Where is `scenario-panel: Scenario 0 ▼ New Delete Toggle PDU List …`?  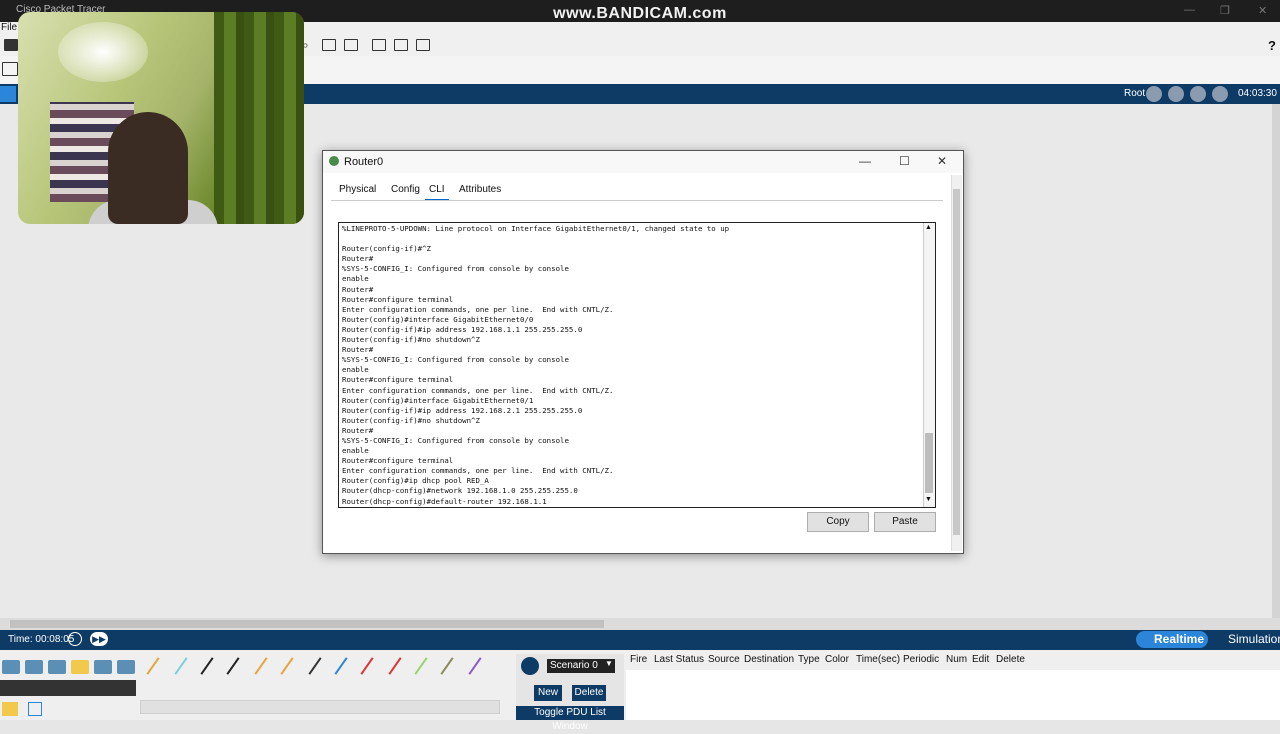 scenario-panel: Scenario 0 ▼ New Delete Toggle PDU List … is located at coordinates (570, 693).